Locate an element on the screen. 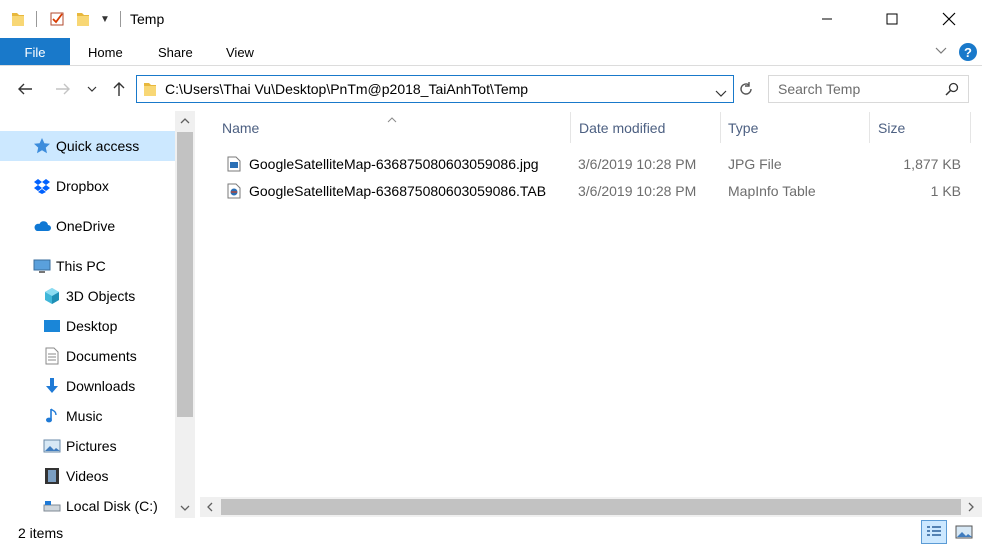 This screenshot has height=548, width=982. search-box: Search Temp is located at coordinates (868, 89).